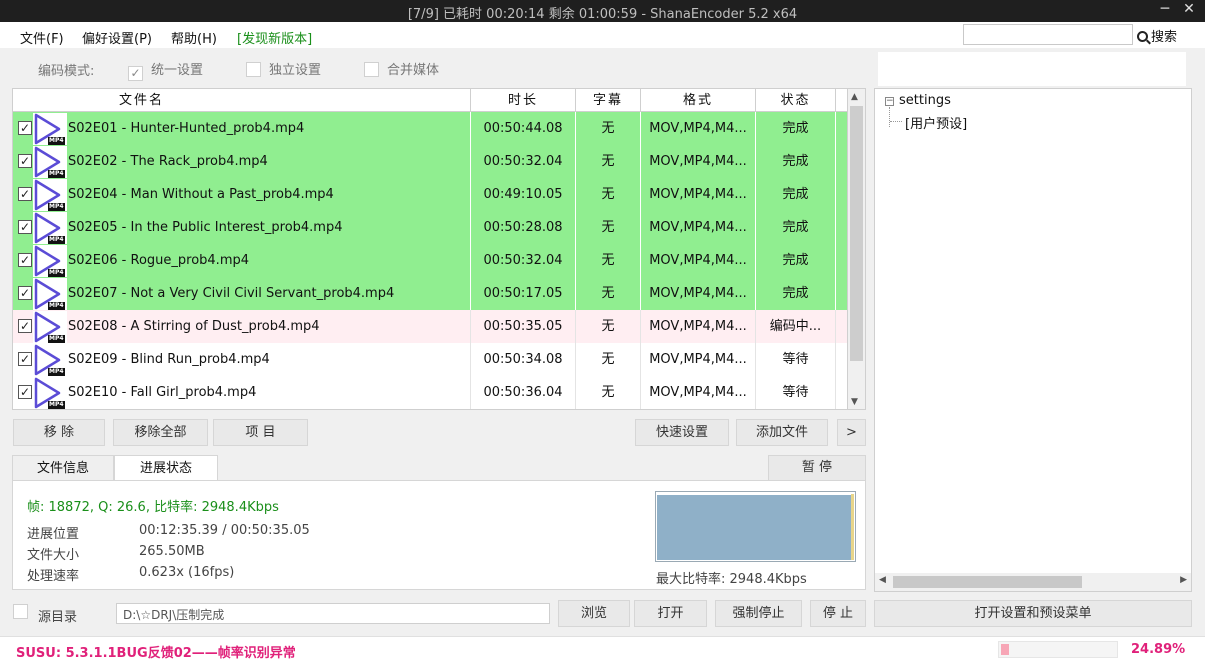 Image resolution: width=1205 pixels, height=663 pixels. I want to click on bitrate-graph-fill, so click(754, 527).